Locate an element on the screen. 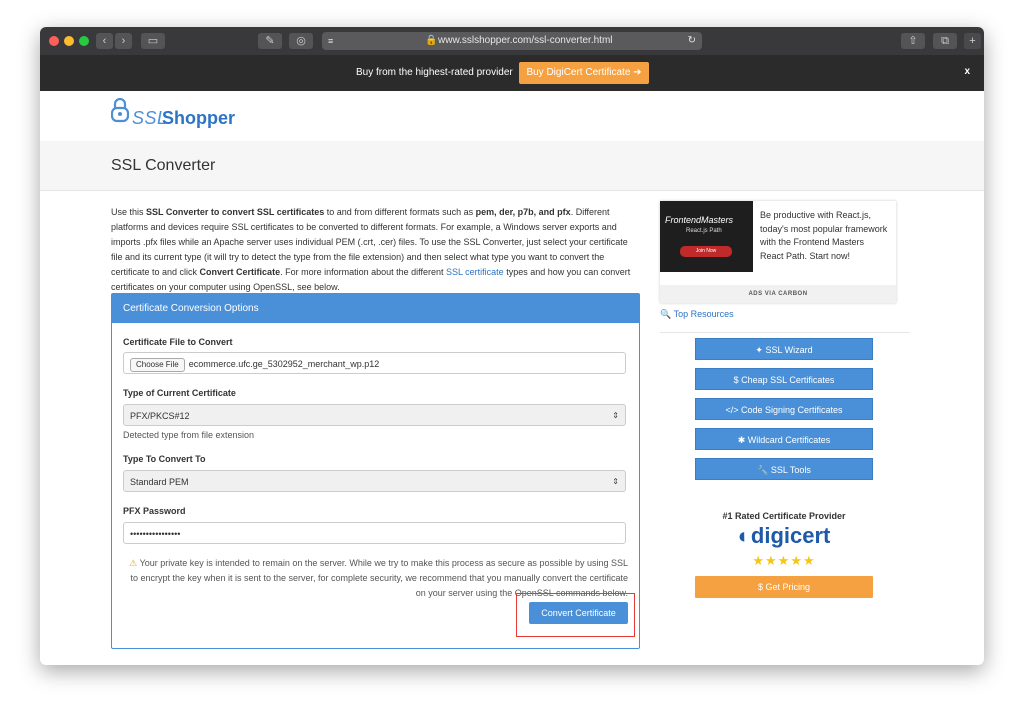 The height and width of the screenshot is (719, 1024). zoom-window-button is located at coordinates (84, 41).